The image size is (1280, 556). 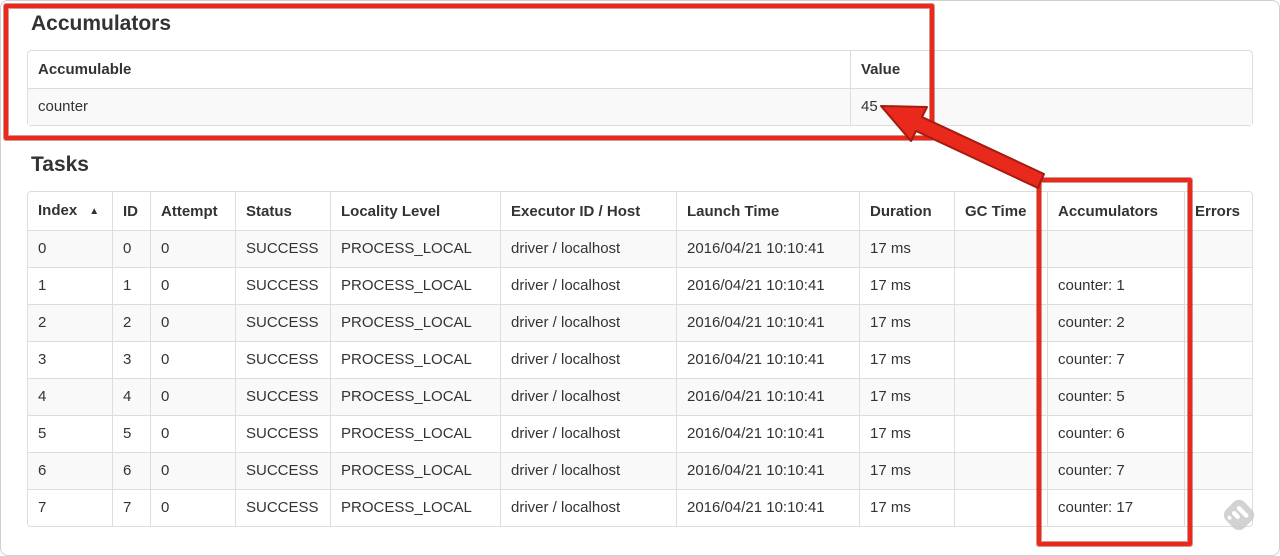 What do you see at coordinates (70, 433) in the screenshot?
I see `task-index-cell: 5` at bounding box center [70, 433].